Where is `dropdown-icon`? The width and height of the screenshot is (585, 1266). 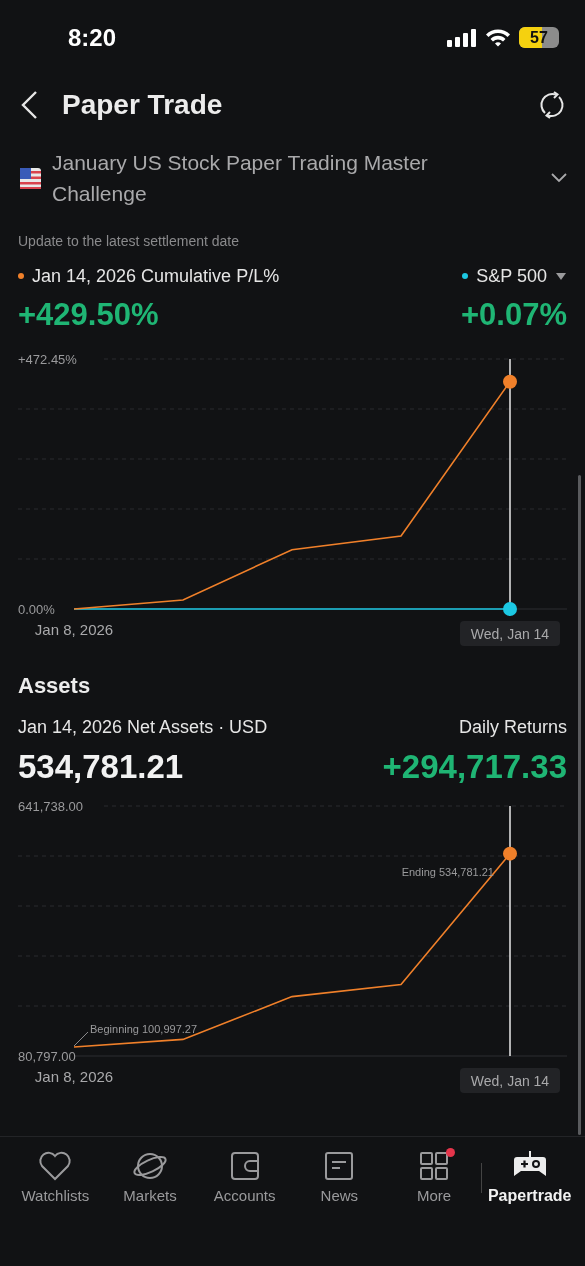
dropdown-icon is located at coordinates (561, 276).